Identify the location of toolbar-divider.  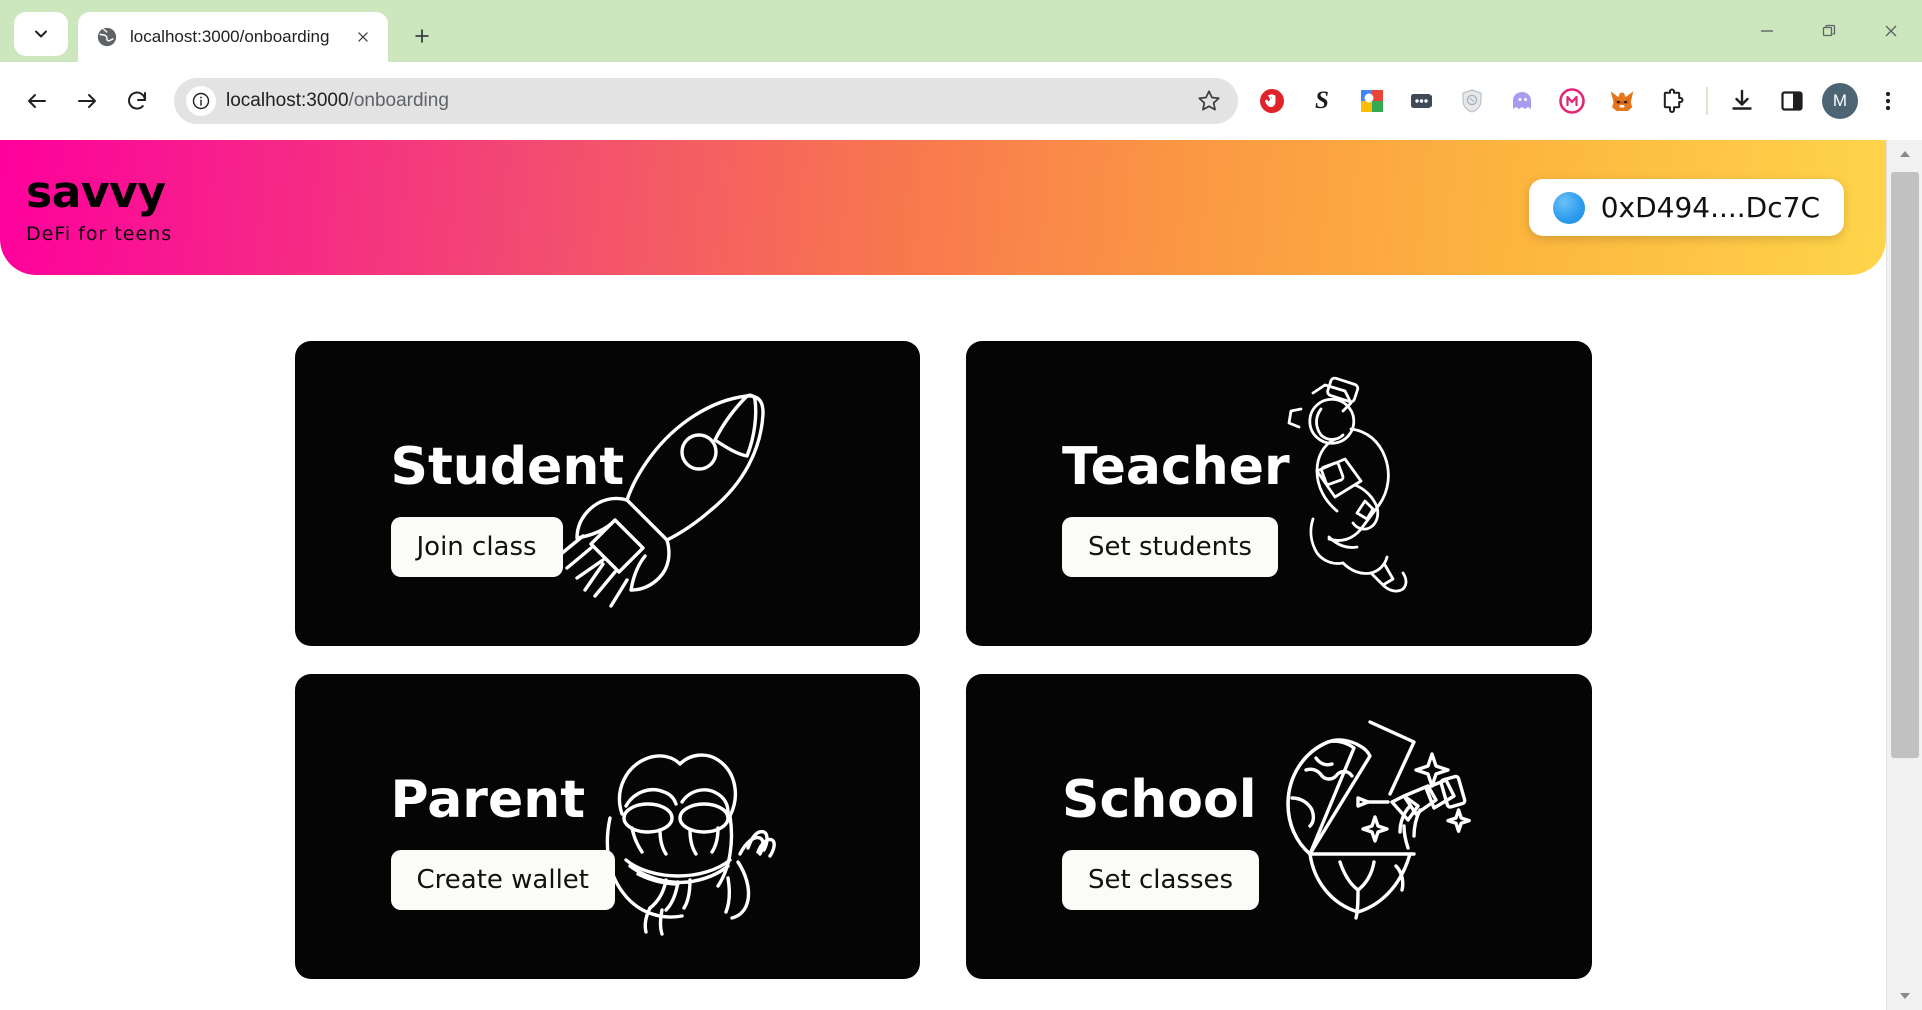
(1707, 101).